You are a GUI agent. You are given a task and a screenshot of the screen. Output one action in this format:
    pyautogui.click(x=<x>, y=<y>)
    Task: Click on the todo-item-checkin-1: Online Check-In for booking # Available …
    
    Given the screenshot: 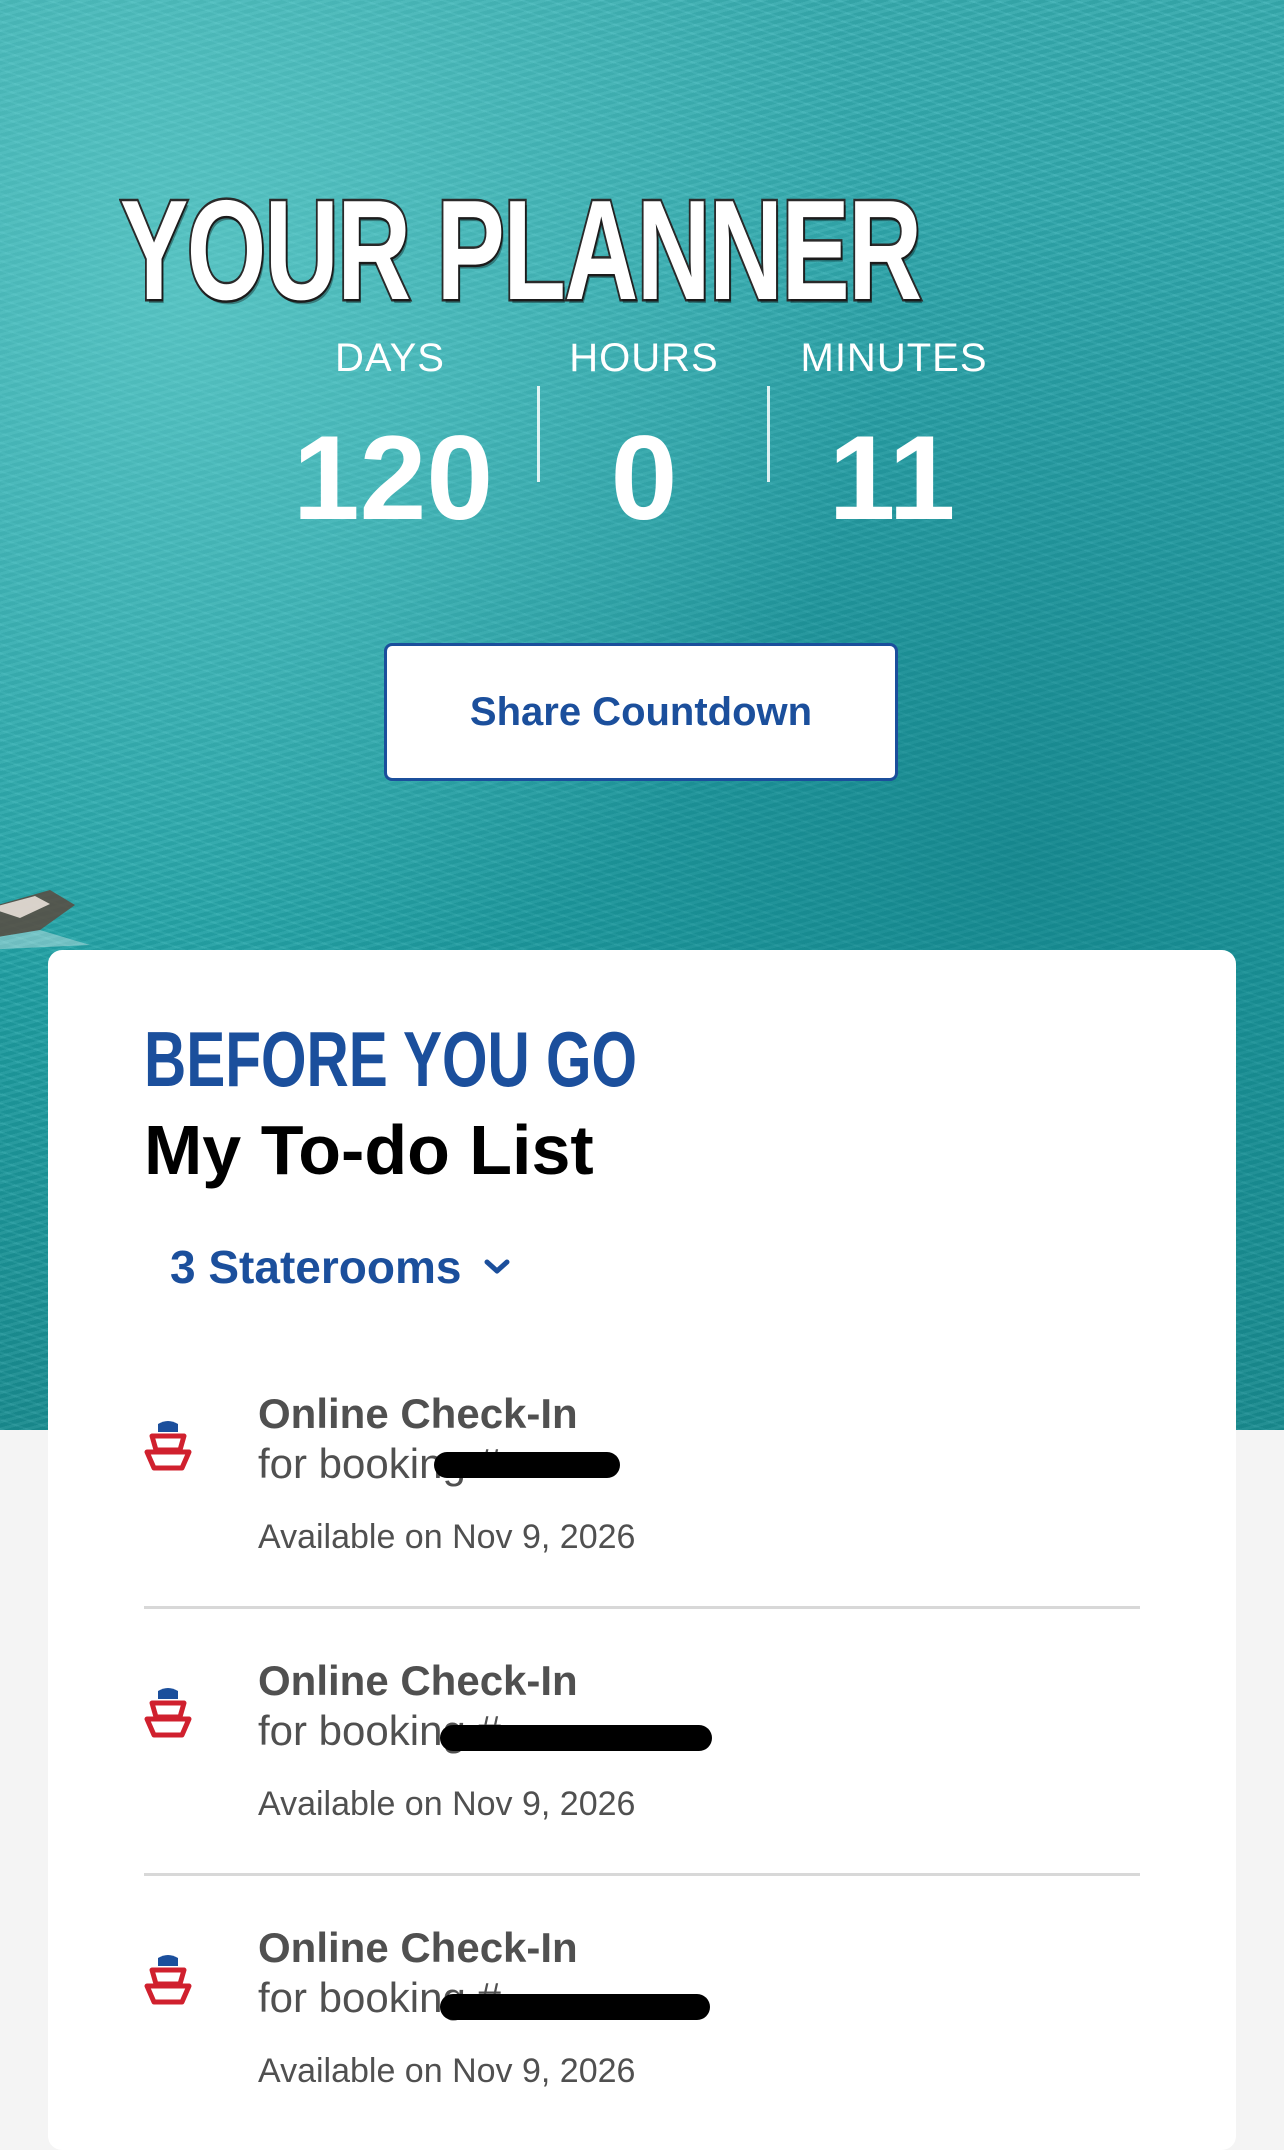 What is the action you would take?
    pyautogui.click(x=644, y=1473)
    